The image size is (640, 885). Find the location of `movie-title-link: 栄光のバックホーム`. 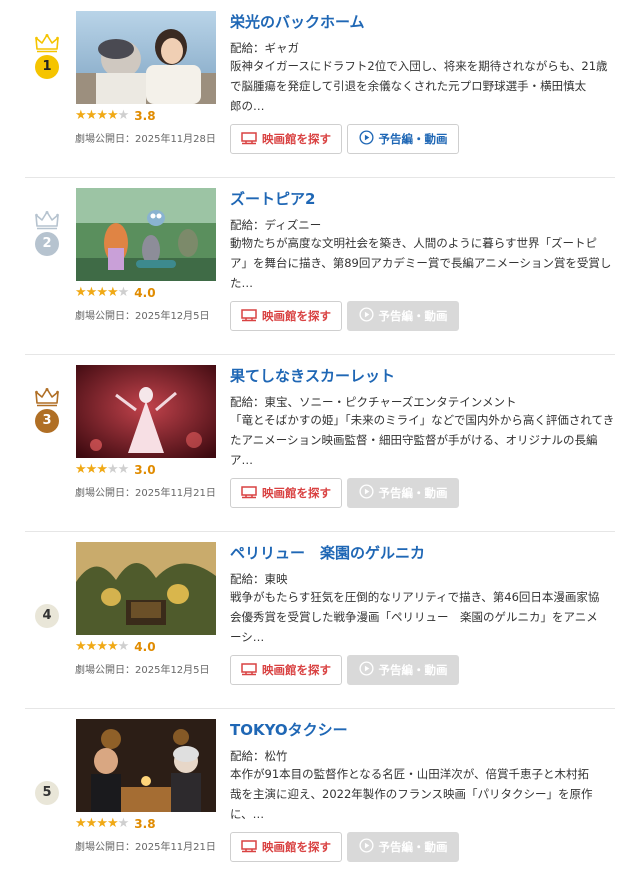

movie-title-link: 栄光のバックホーム is located at coordinates (297, 21).